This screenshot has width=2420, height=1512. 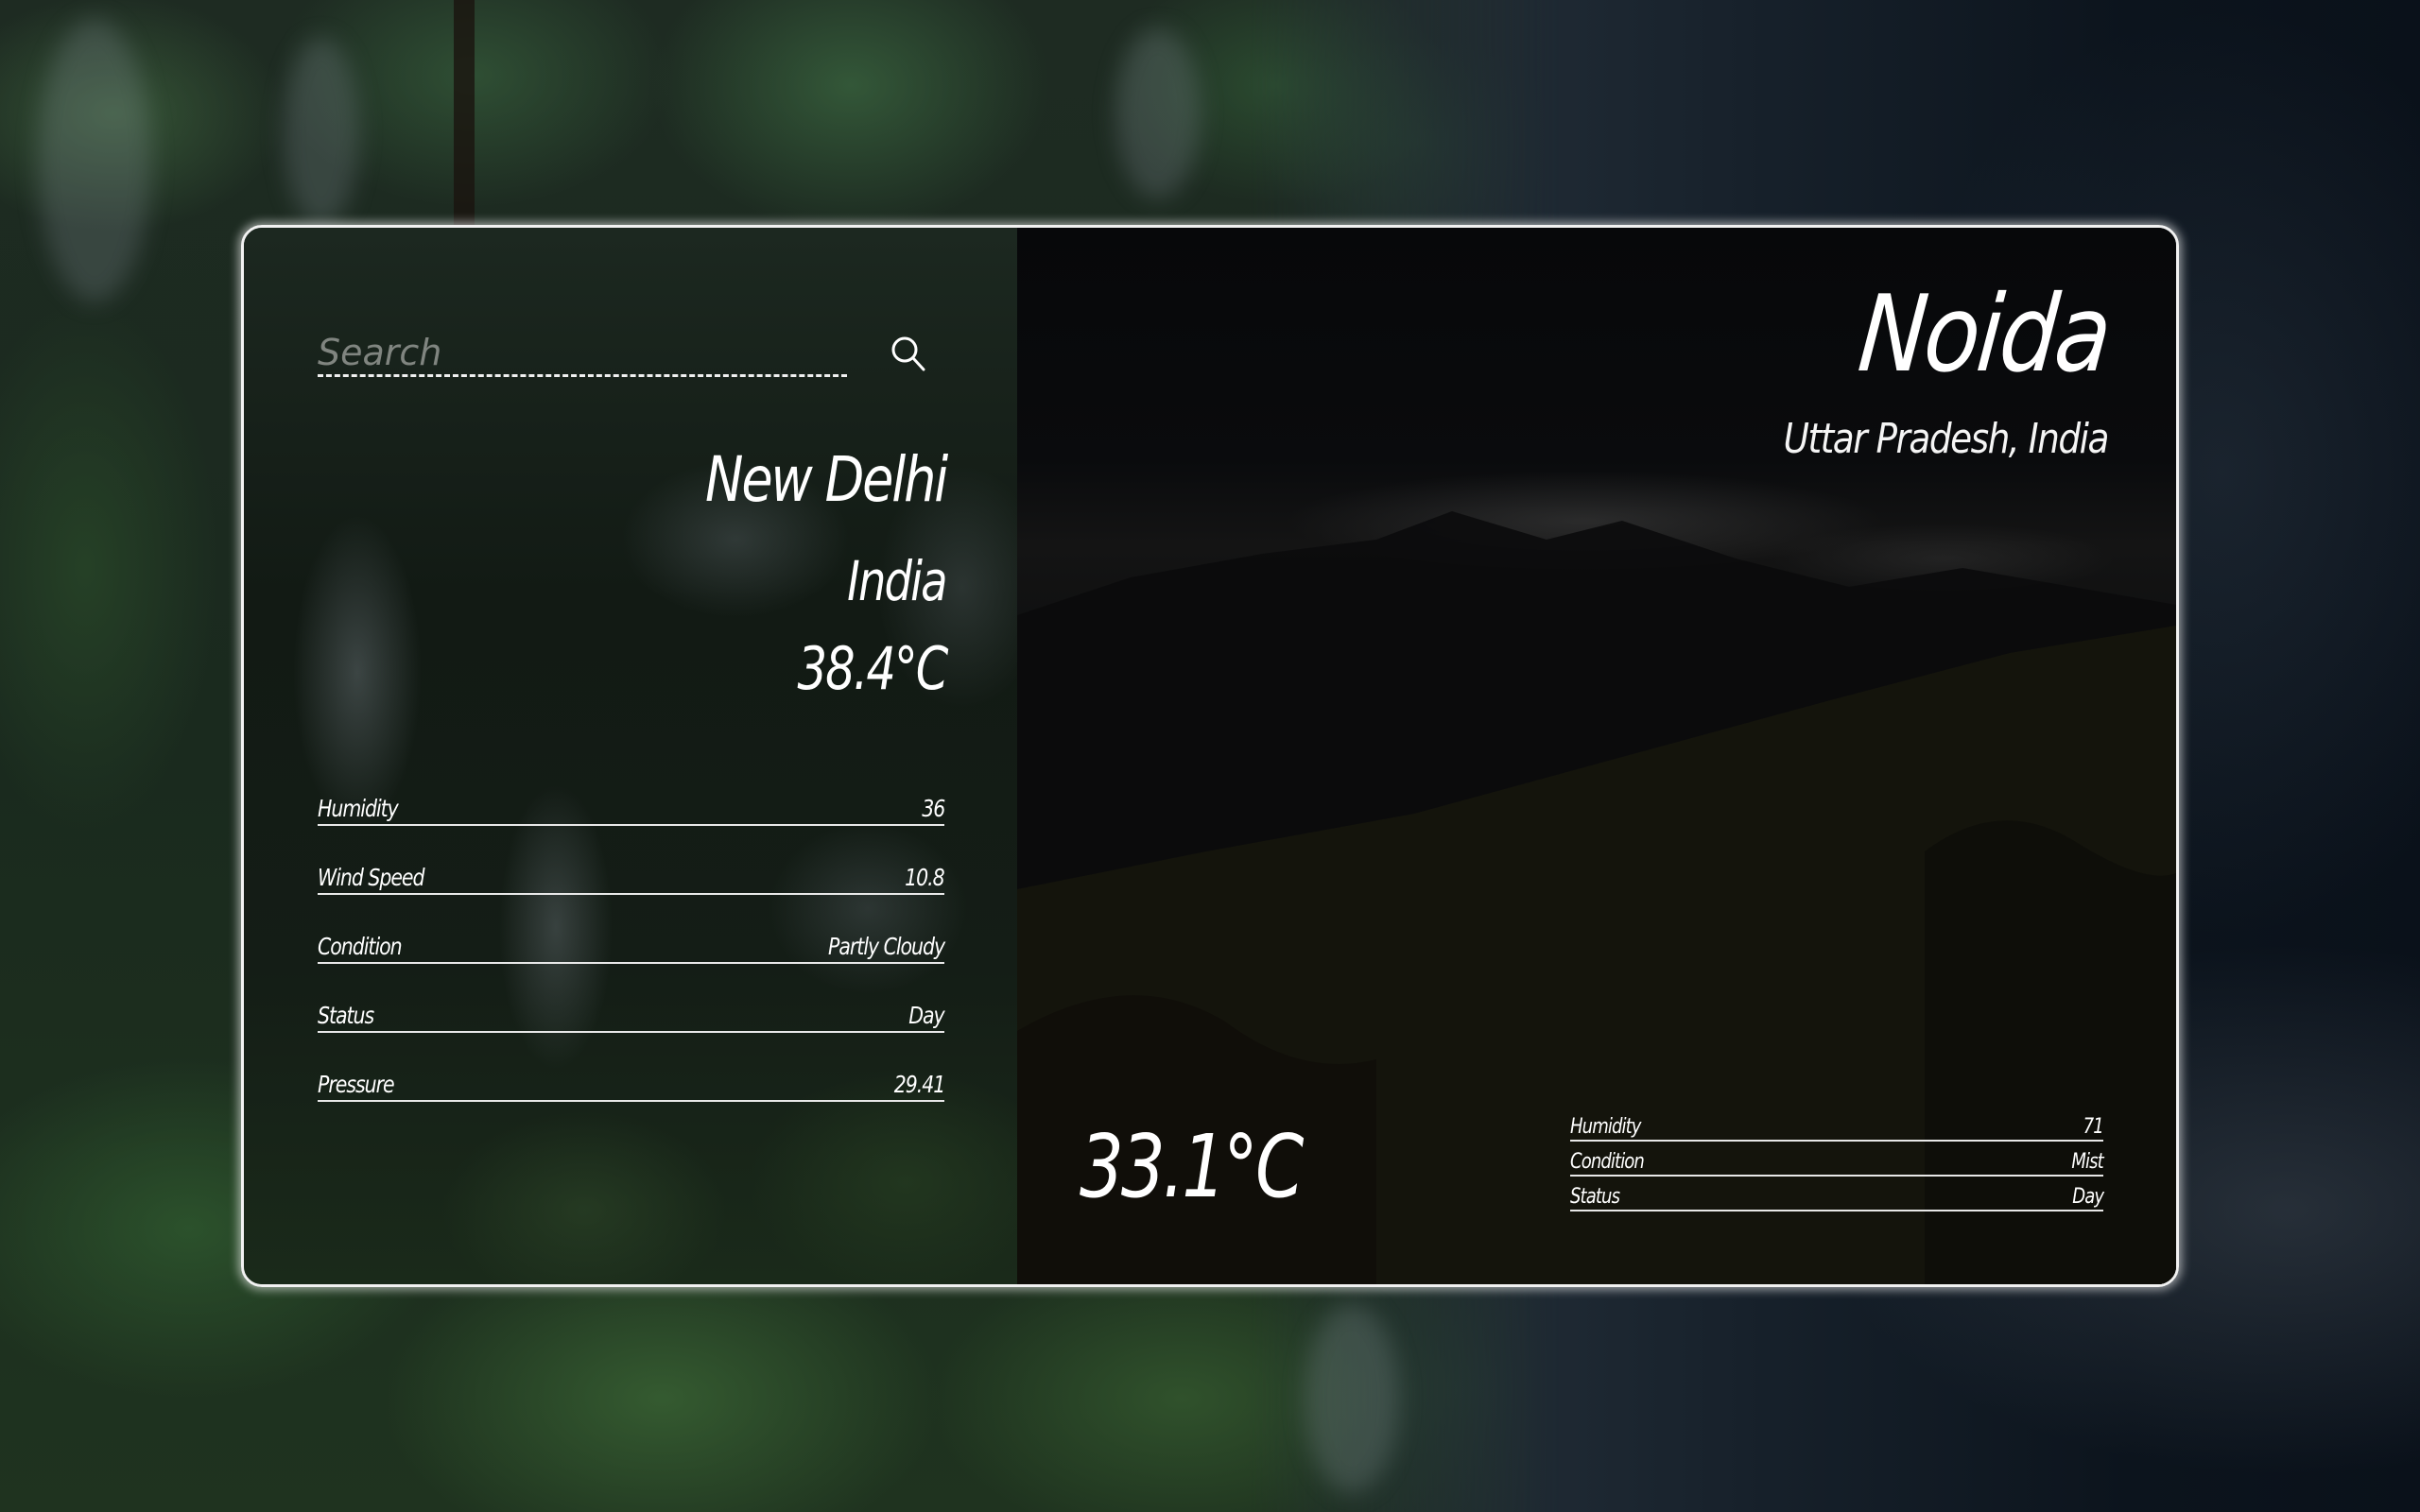 I want to click on featured-city-name: Noida, so click(x=1984, y=334).